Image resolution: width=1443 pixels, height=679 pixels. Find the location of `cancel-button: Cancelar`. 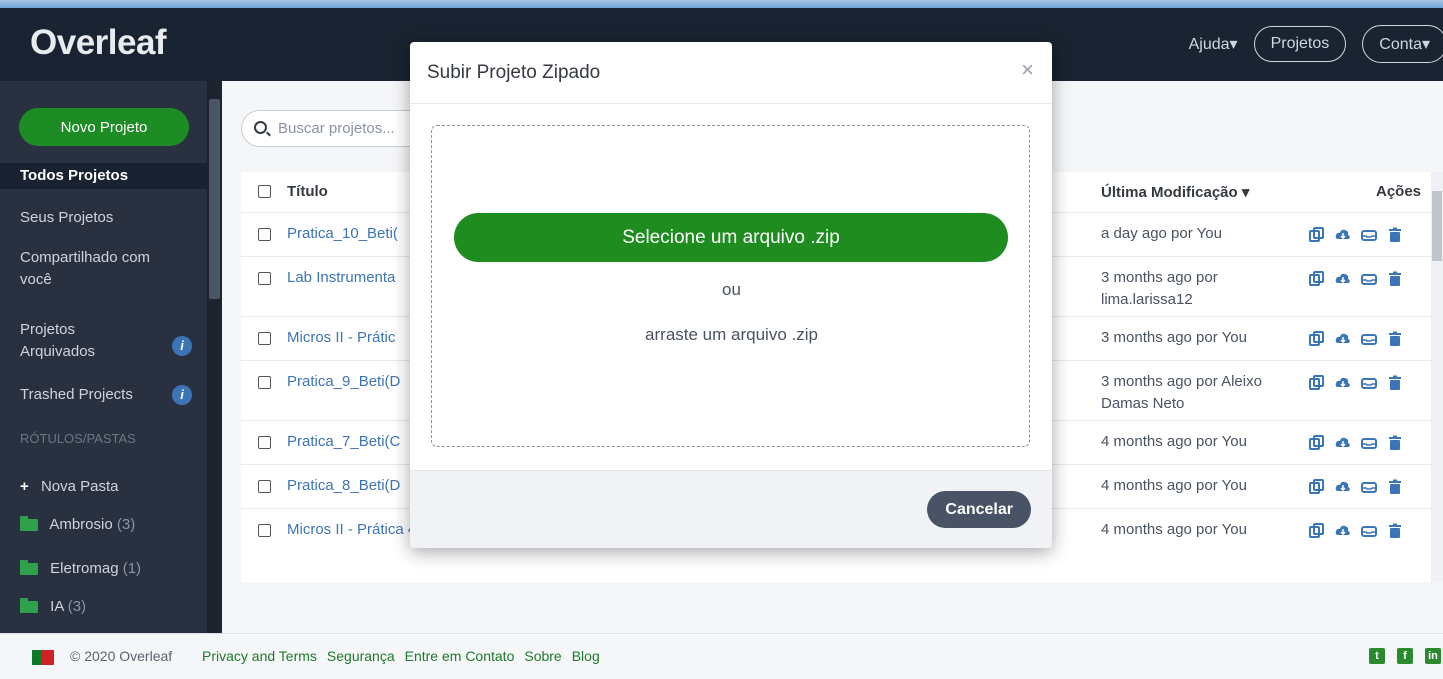

cancel-button: Cancelar is located at coordinates (979, 509).